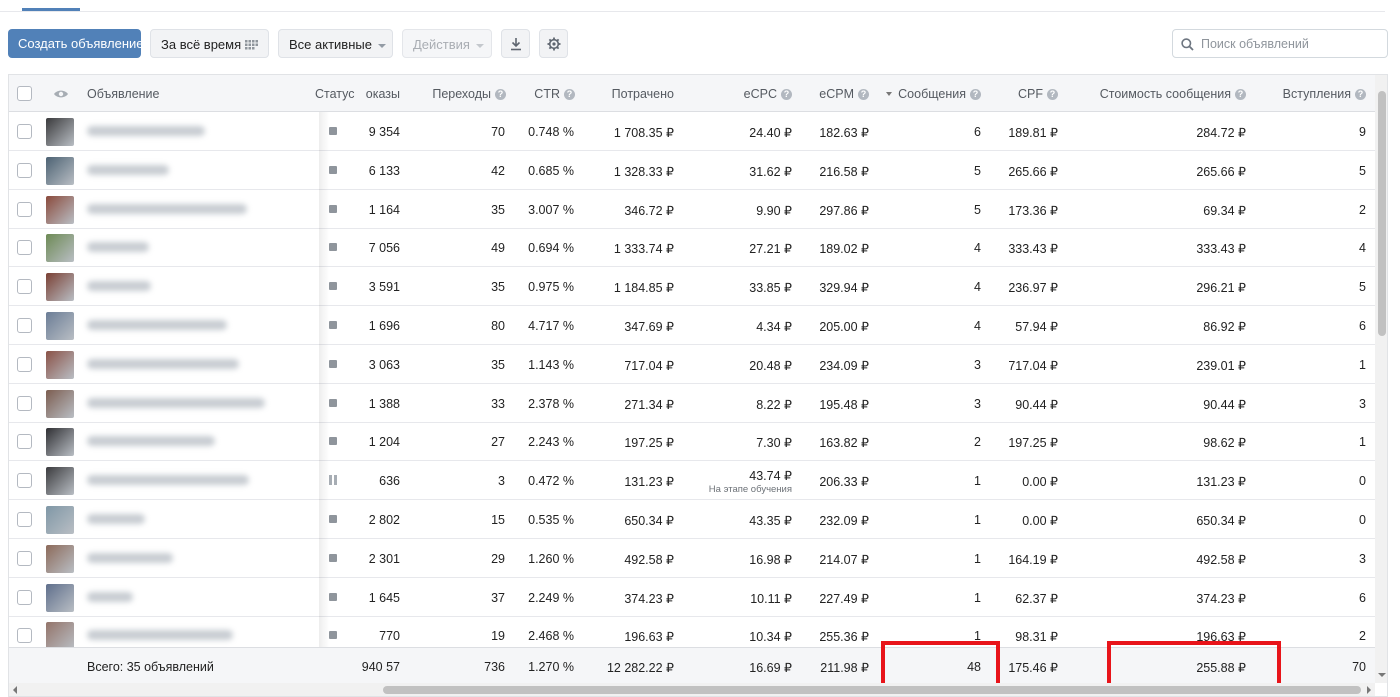 Image resolution: width=1400 pixels, height=697 pixels. What do you see at coordinates (1162, 94) in the screenshot?
I see `column-header-message-cost: Стоимость сообщения?` at bounding box center [1162, 94].